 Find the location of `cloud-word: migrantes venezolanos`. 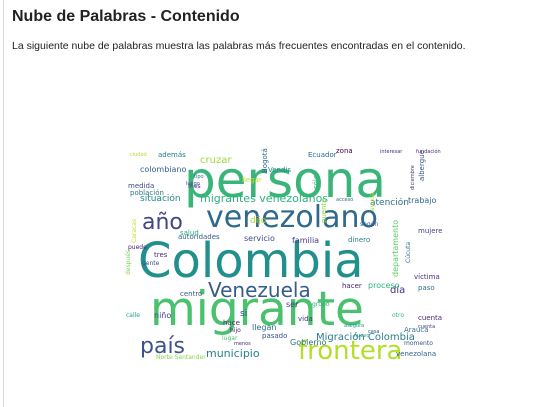

cloud-word: migrantes venezolanos is located at coordinates (264, 198).